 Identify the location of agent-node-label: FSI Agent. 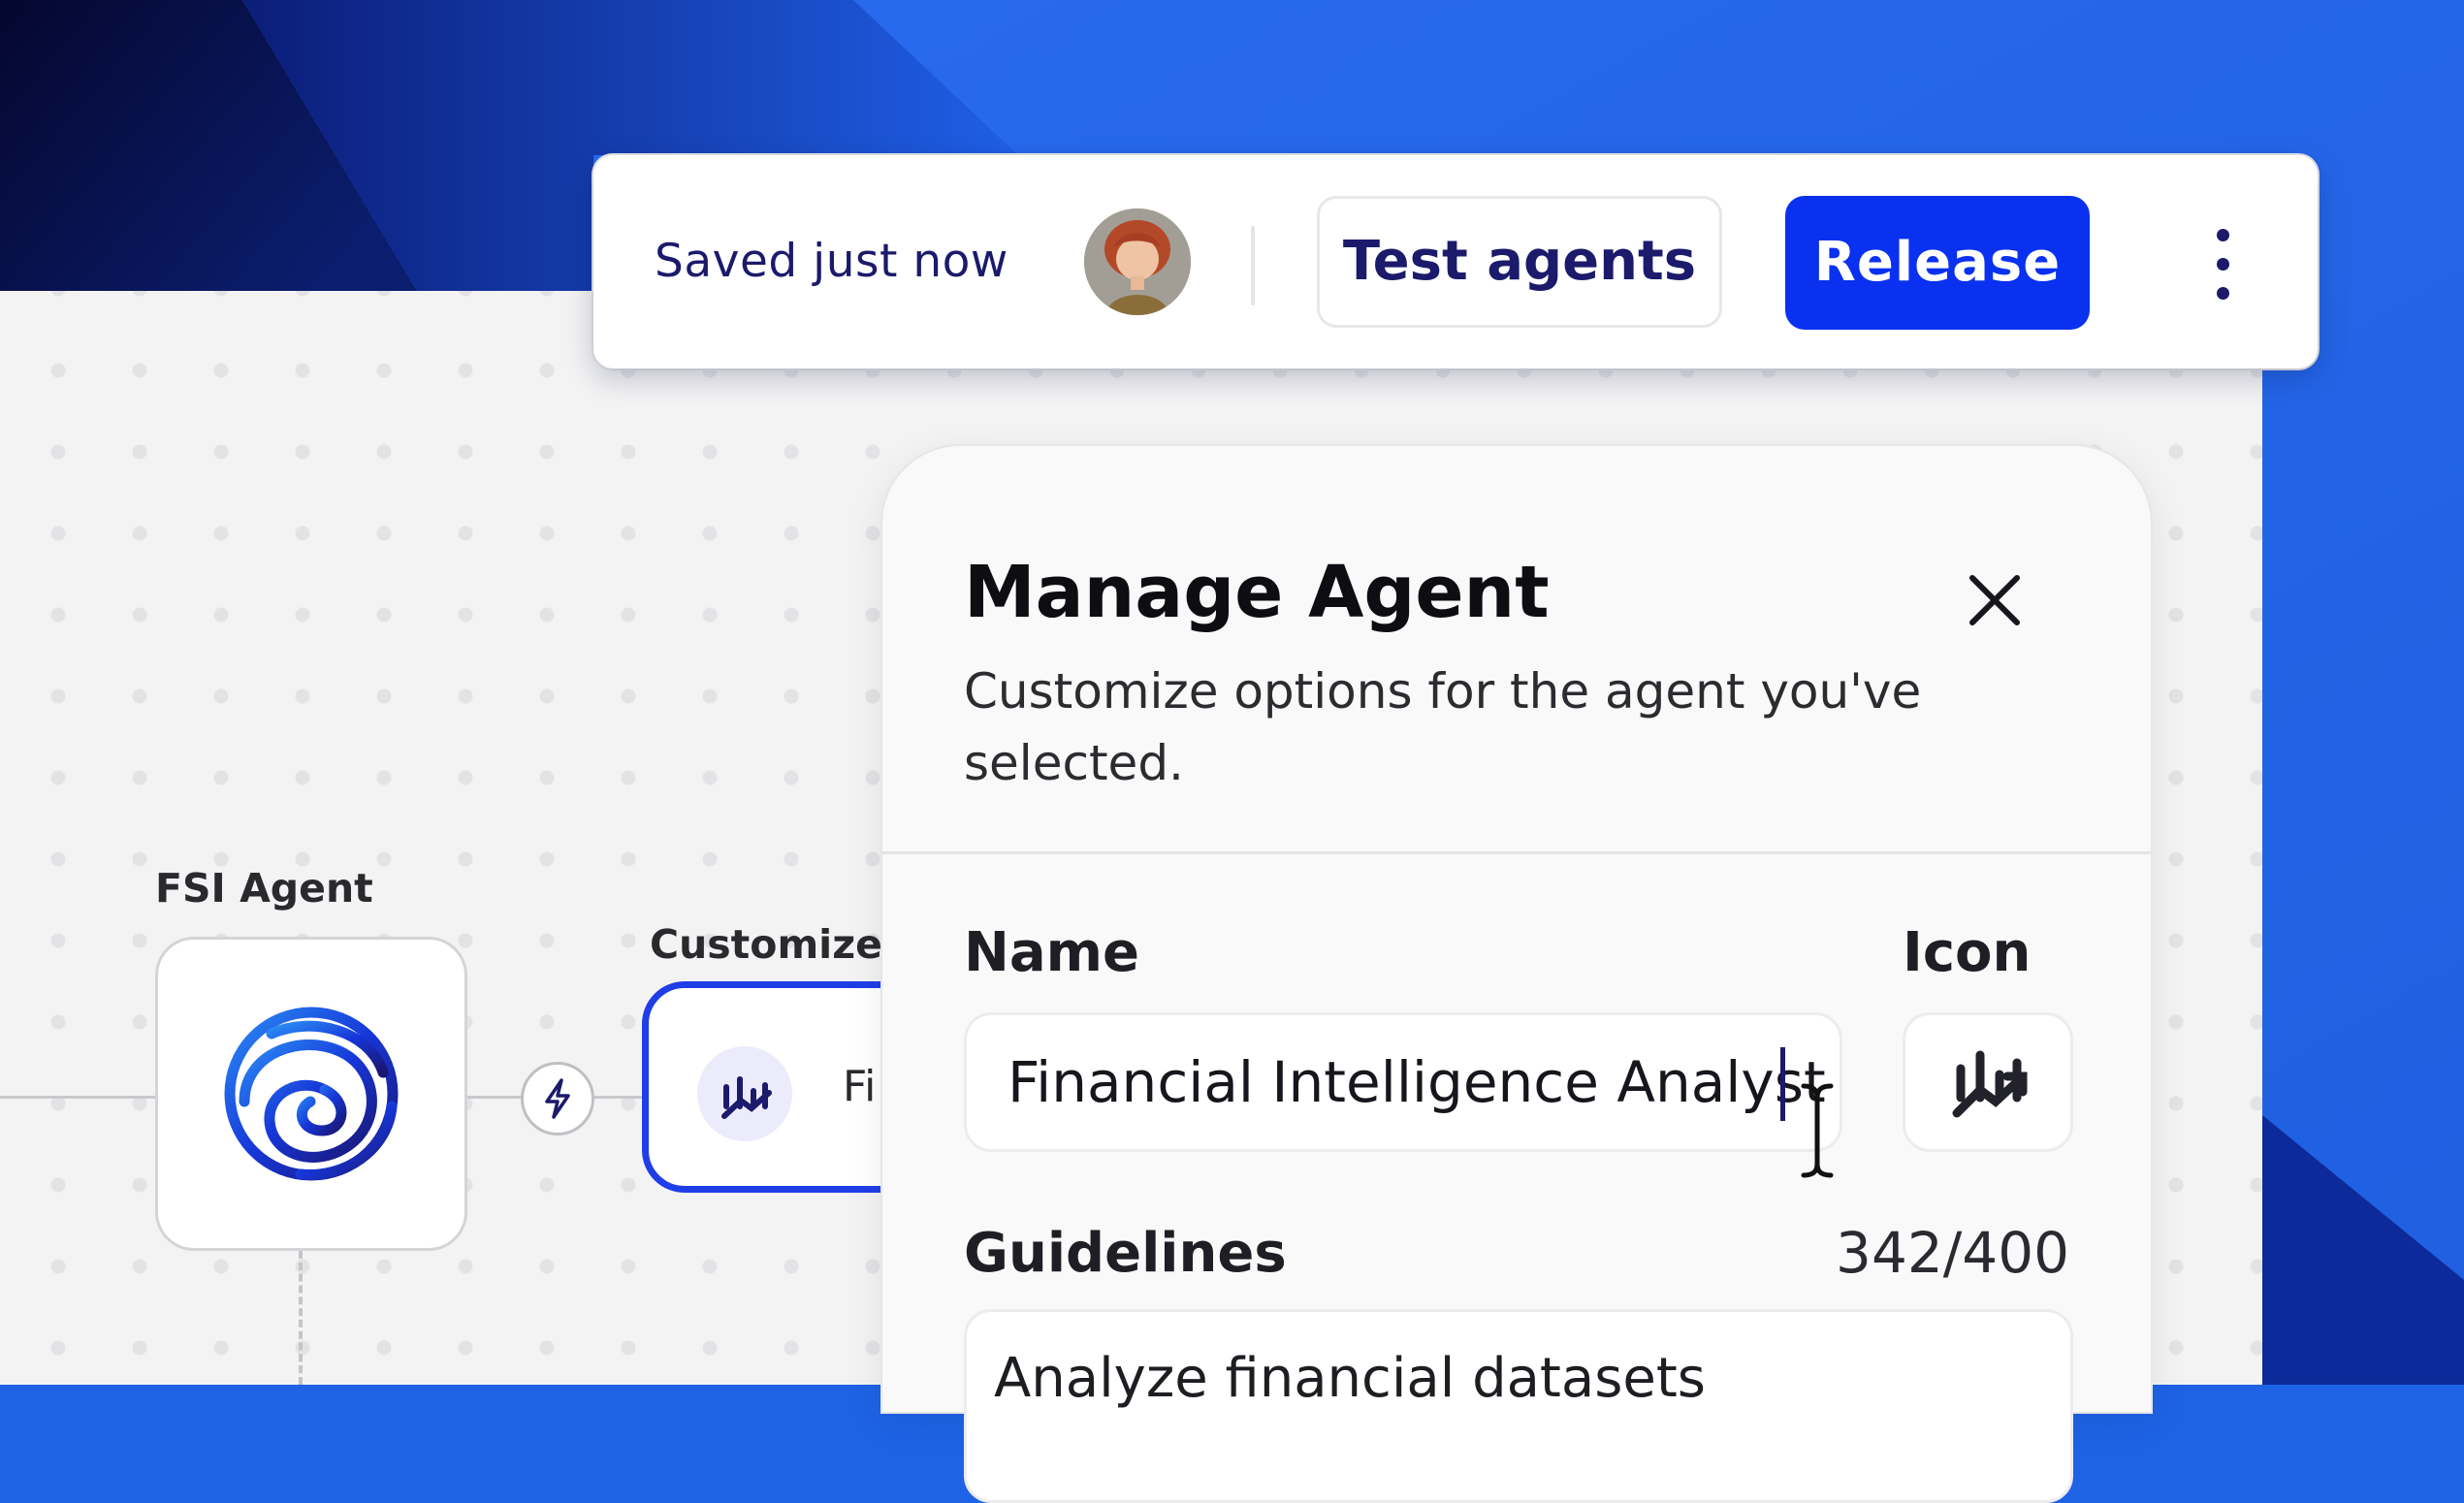
(264, 888).